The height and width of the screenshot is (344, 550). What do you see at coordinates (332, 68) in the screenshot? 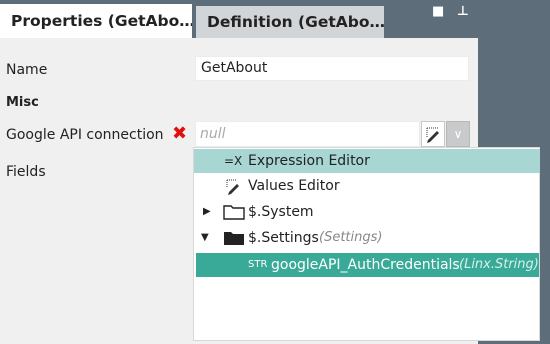
I see `name-field: GetAbout` at bounding box center [332, 68].